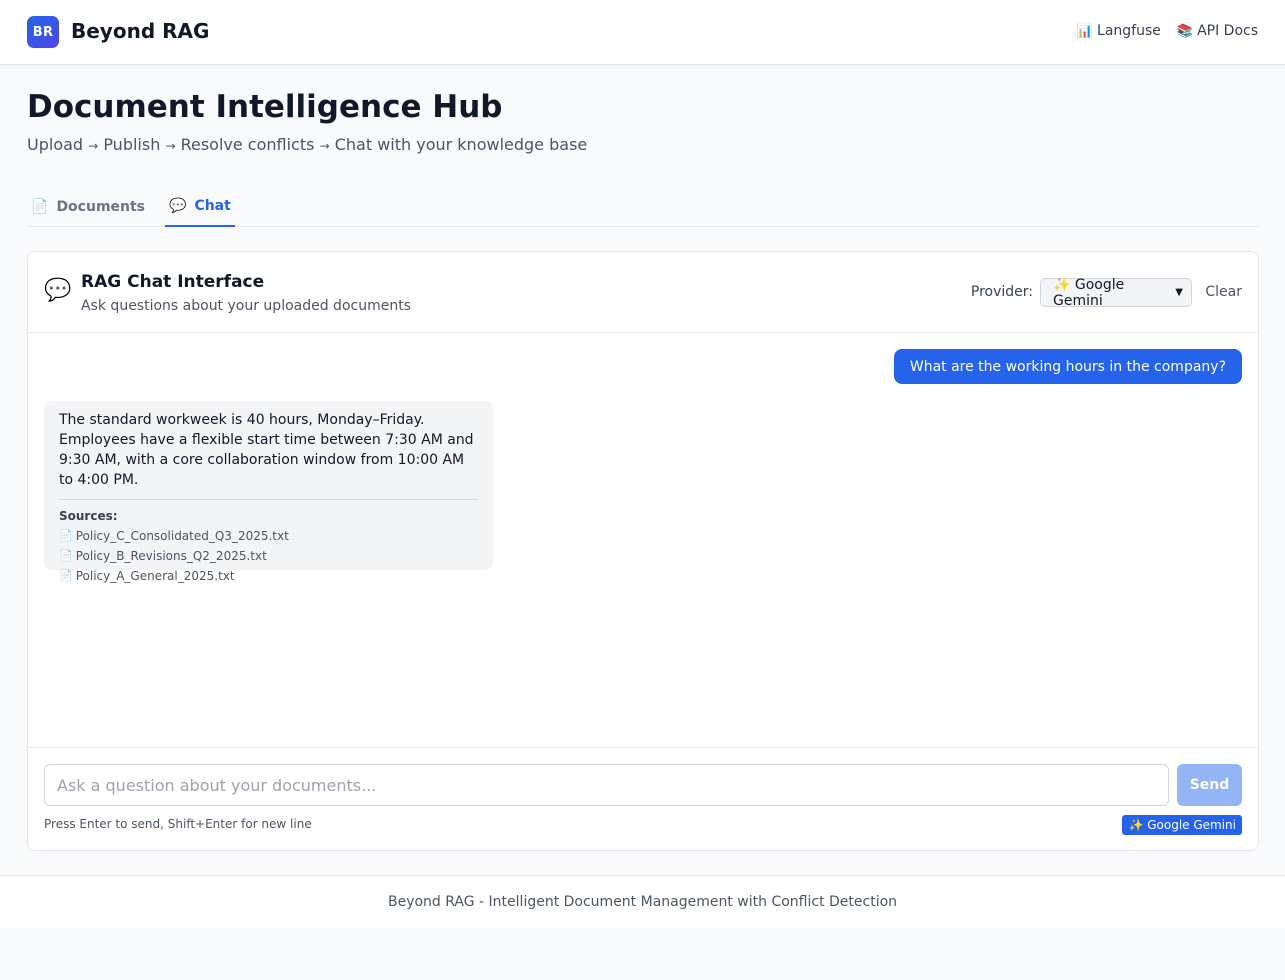  I want to click on source-filename: Policy_C_Consolidated_Q3_2025.txt, so click(182, 536).